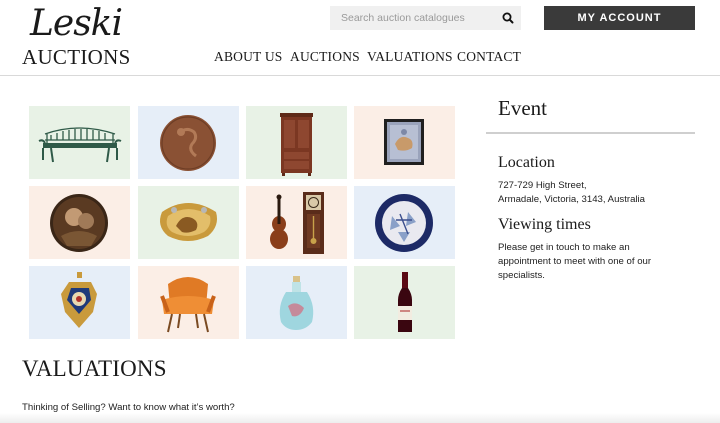 The height and width of the screenshot is (423, 720). Describe the element at coordinates (526, 162) in the screenshot. I see `location-heading: Location` at that location.